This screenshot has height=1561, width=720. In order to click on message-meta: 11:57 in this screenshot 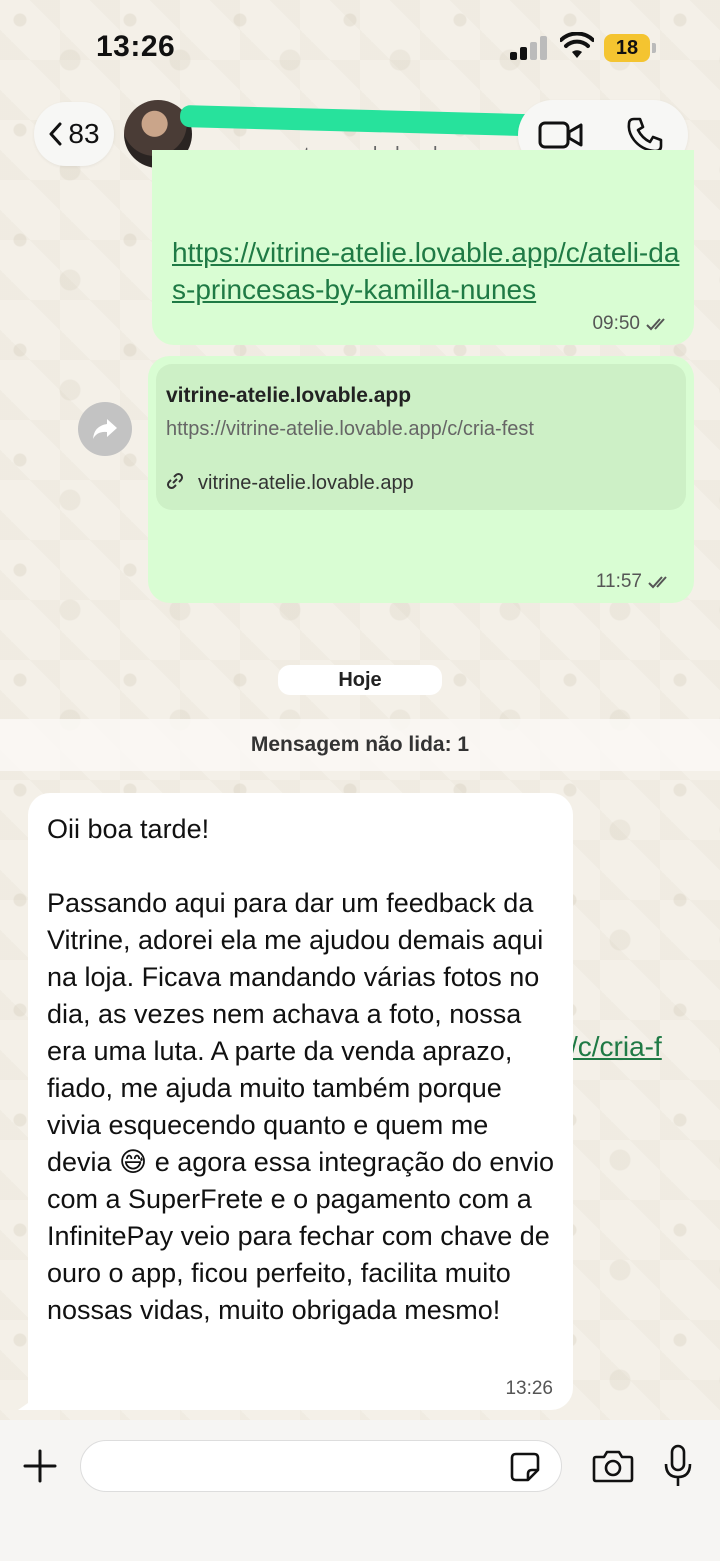, I will do `click(635, 582)`.